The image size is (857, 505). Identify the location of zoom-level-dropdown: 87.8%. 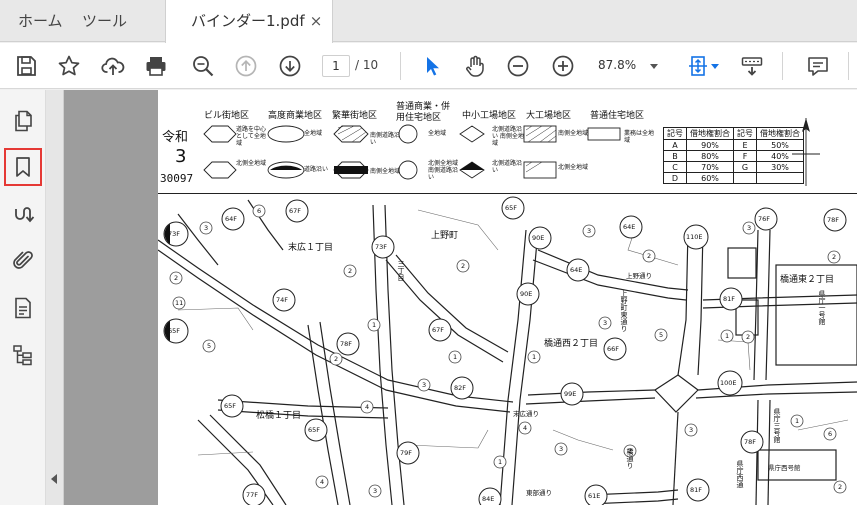
(626, 66).